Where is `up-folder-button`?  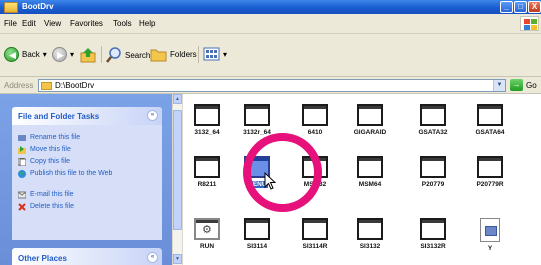
up-folder-button is located at coordinates (88, 55).